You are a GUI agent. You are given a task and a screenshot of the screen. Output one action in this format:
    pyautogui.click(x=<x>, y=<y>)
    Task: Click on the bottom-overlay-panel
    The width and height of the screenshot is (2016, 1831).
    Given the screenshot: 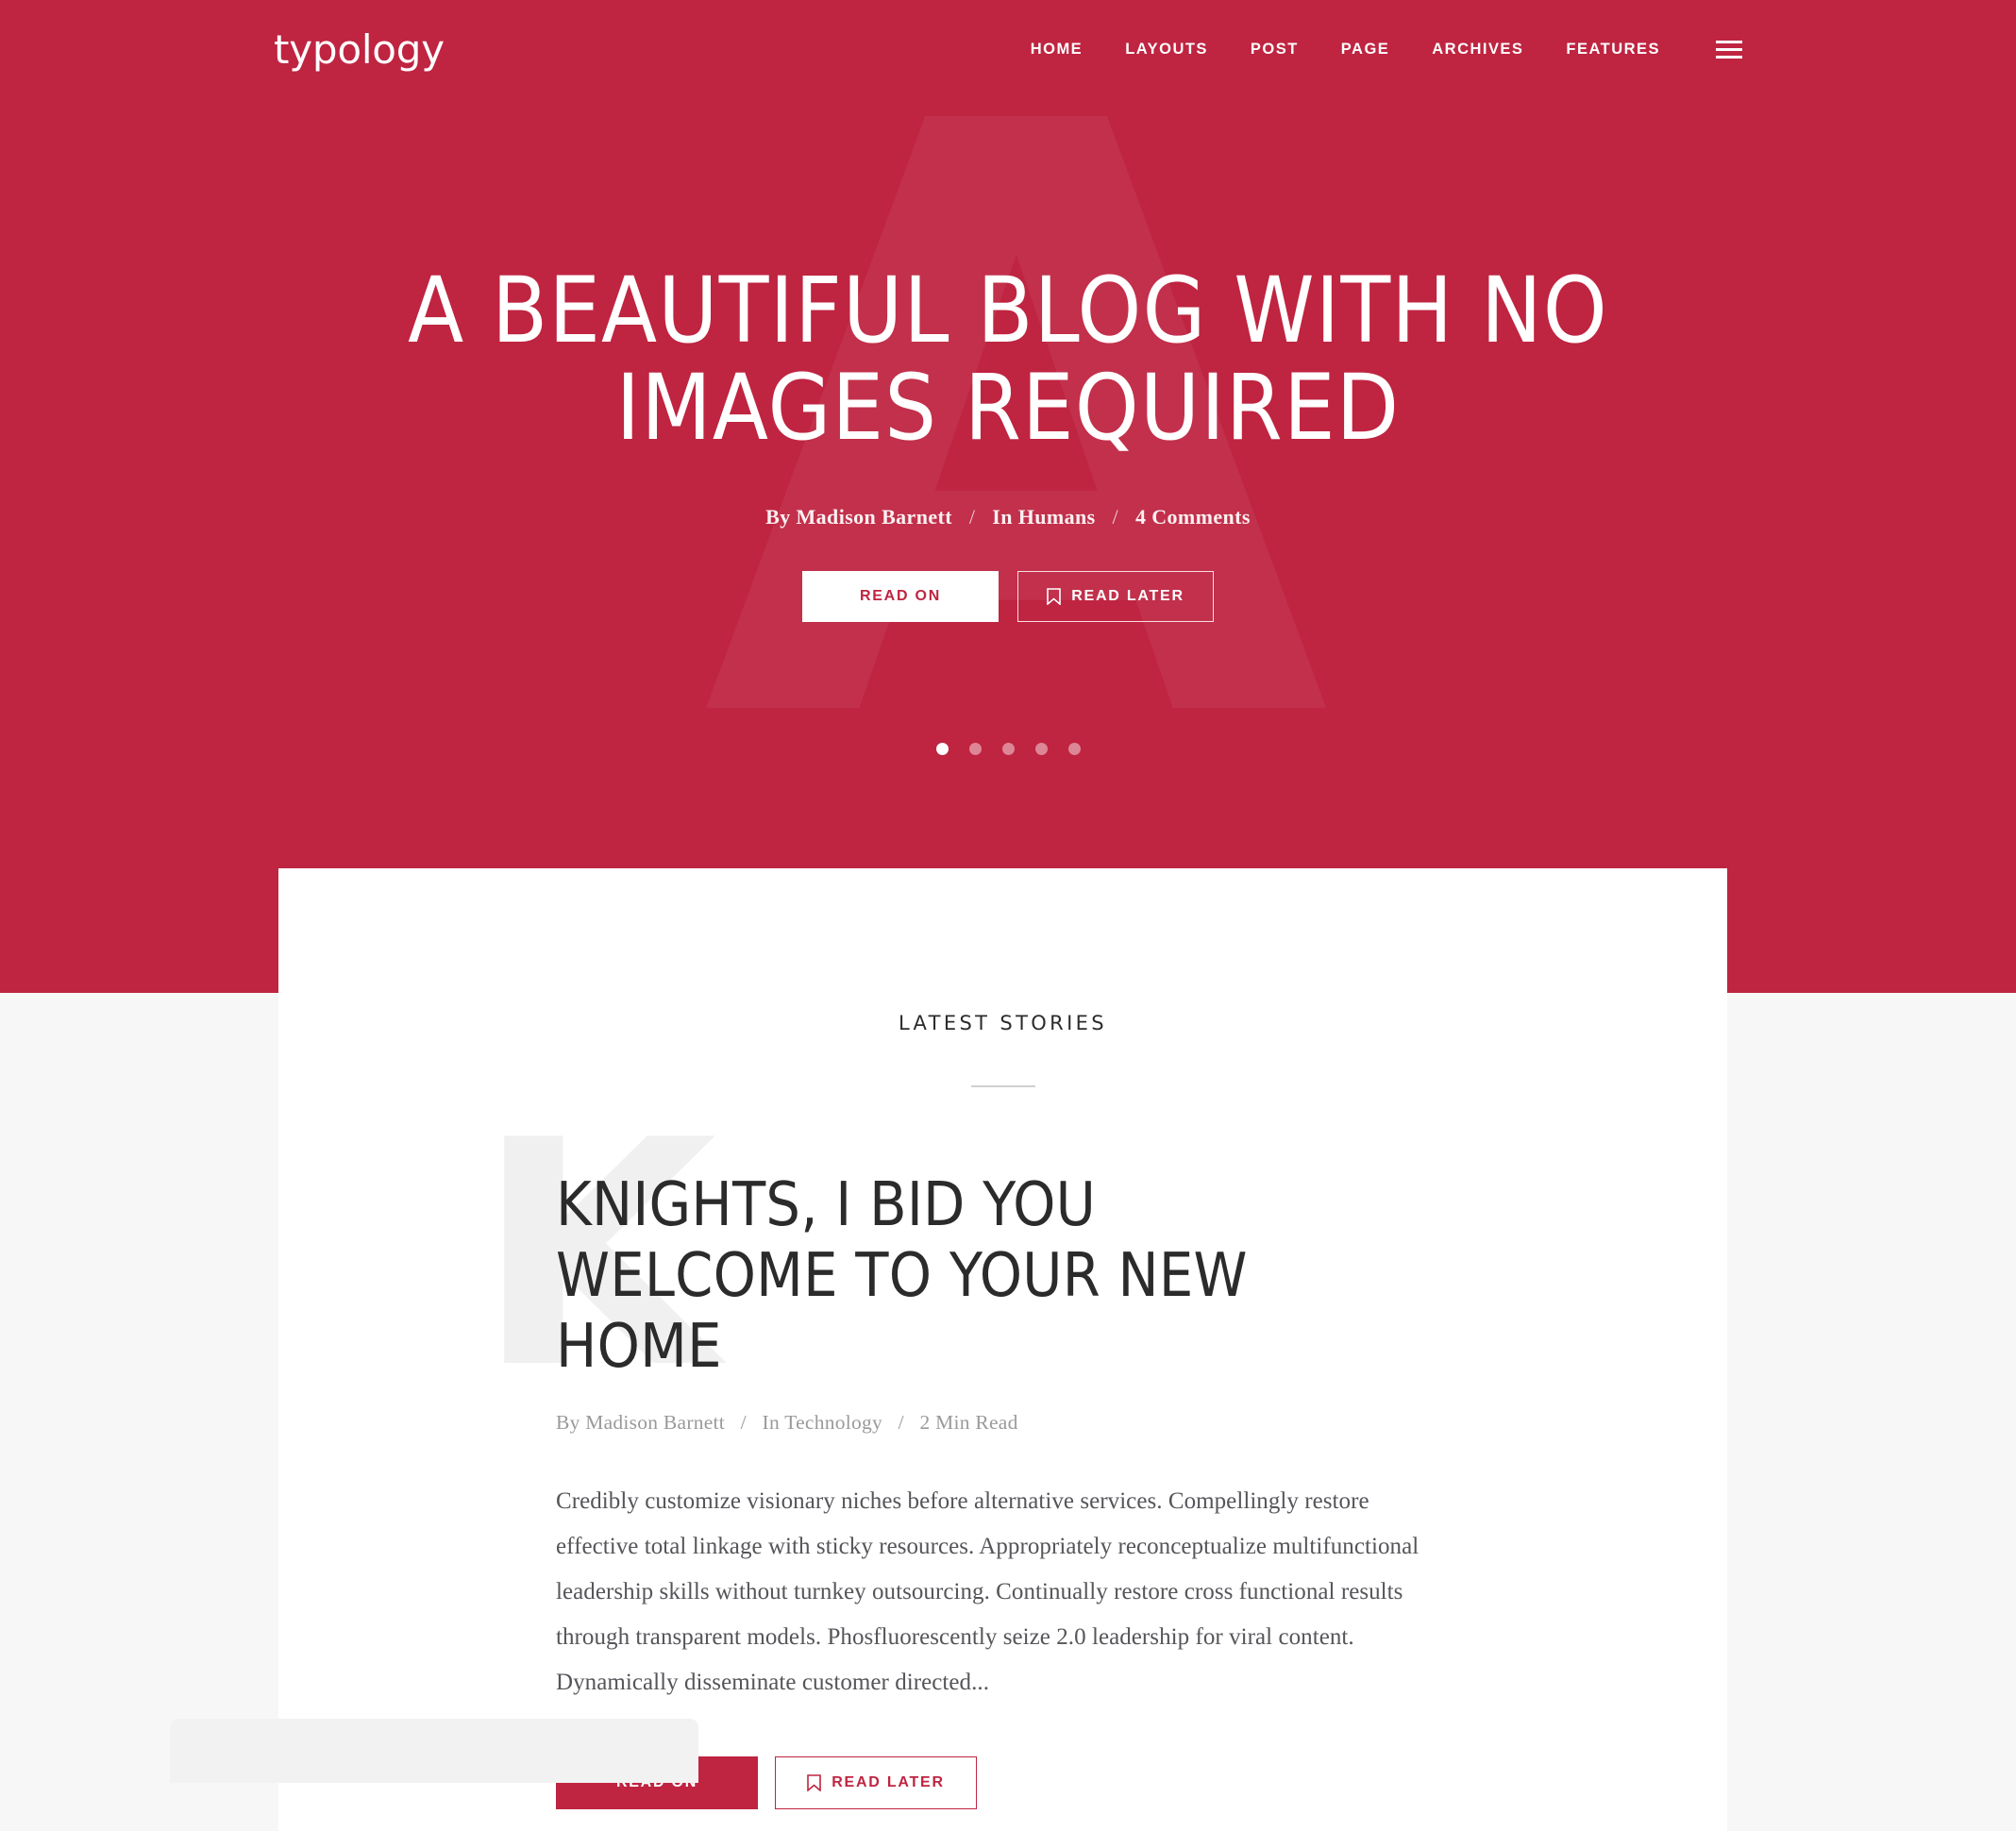 What is the action you would take?
    pyautogui.click(x=434, y=1751)
    